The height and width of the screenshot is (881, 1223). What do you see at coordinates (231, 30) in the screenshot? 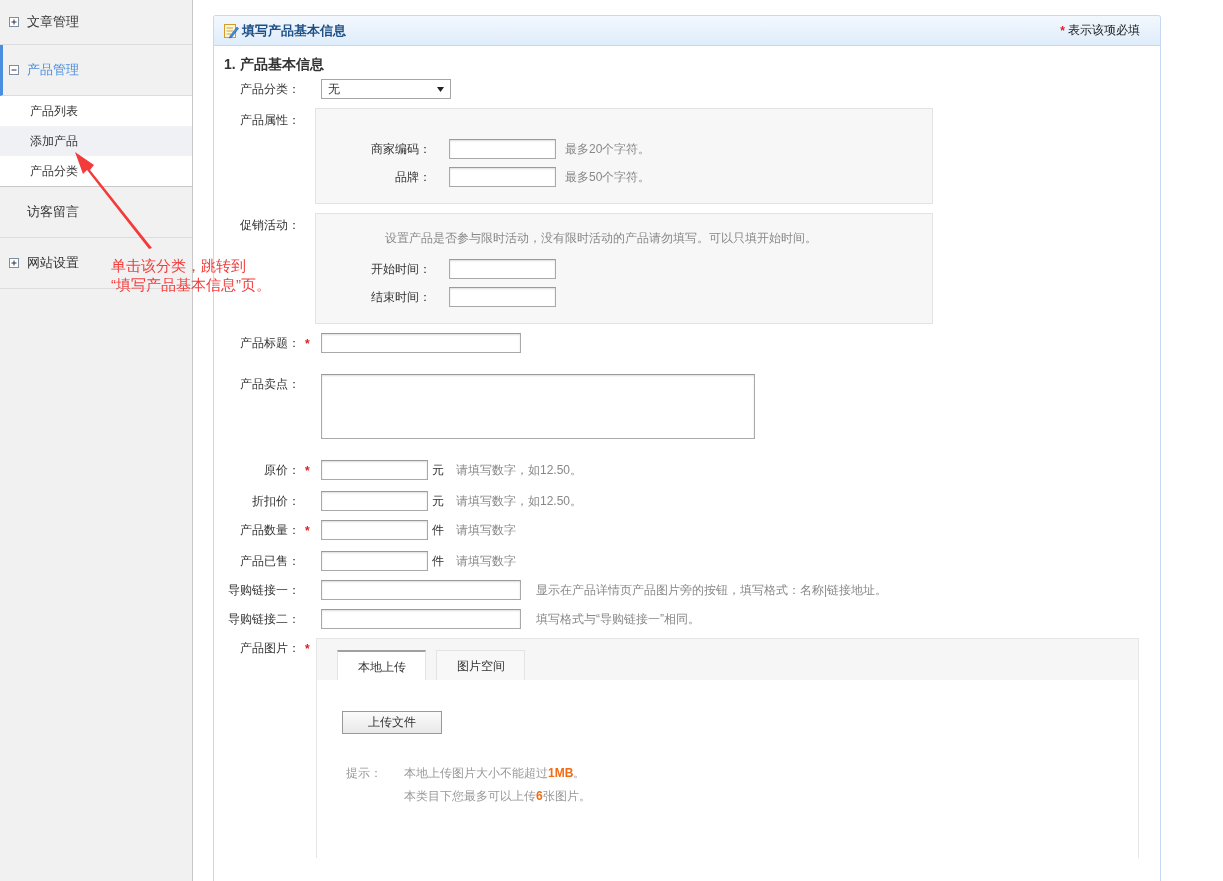
I see `edit-icon` at bounding box center [231, 30].